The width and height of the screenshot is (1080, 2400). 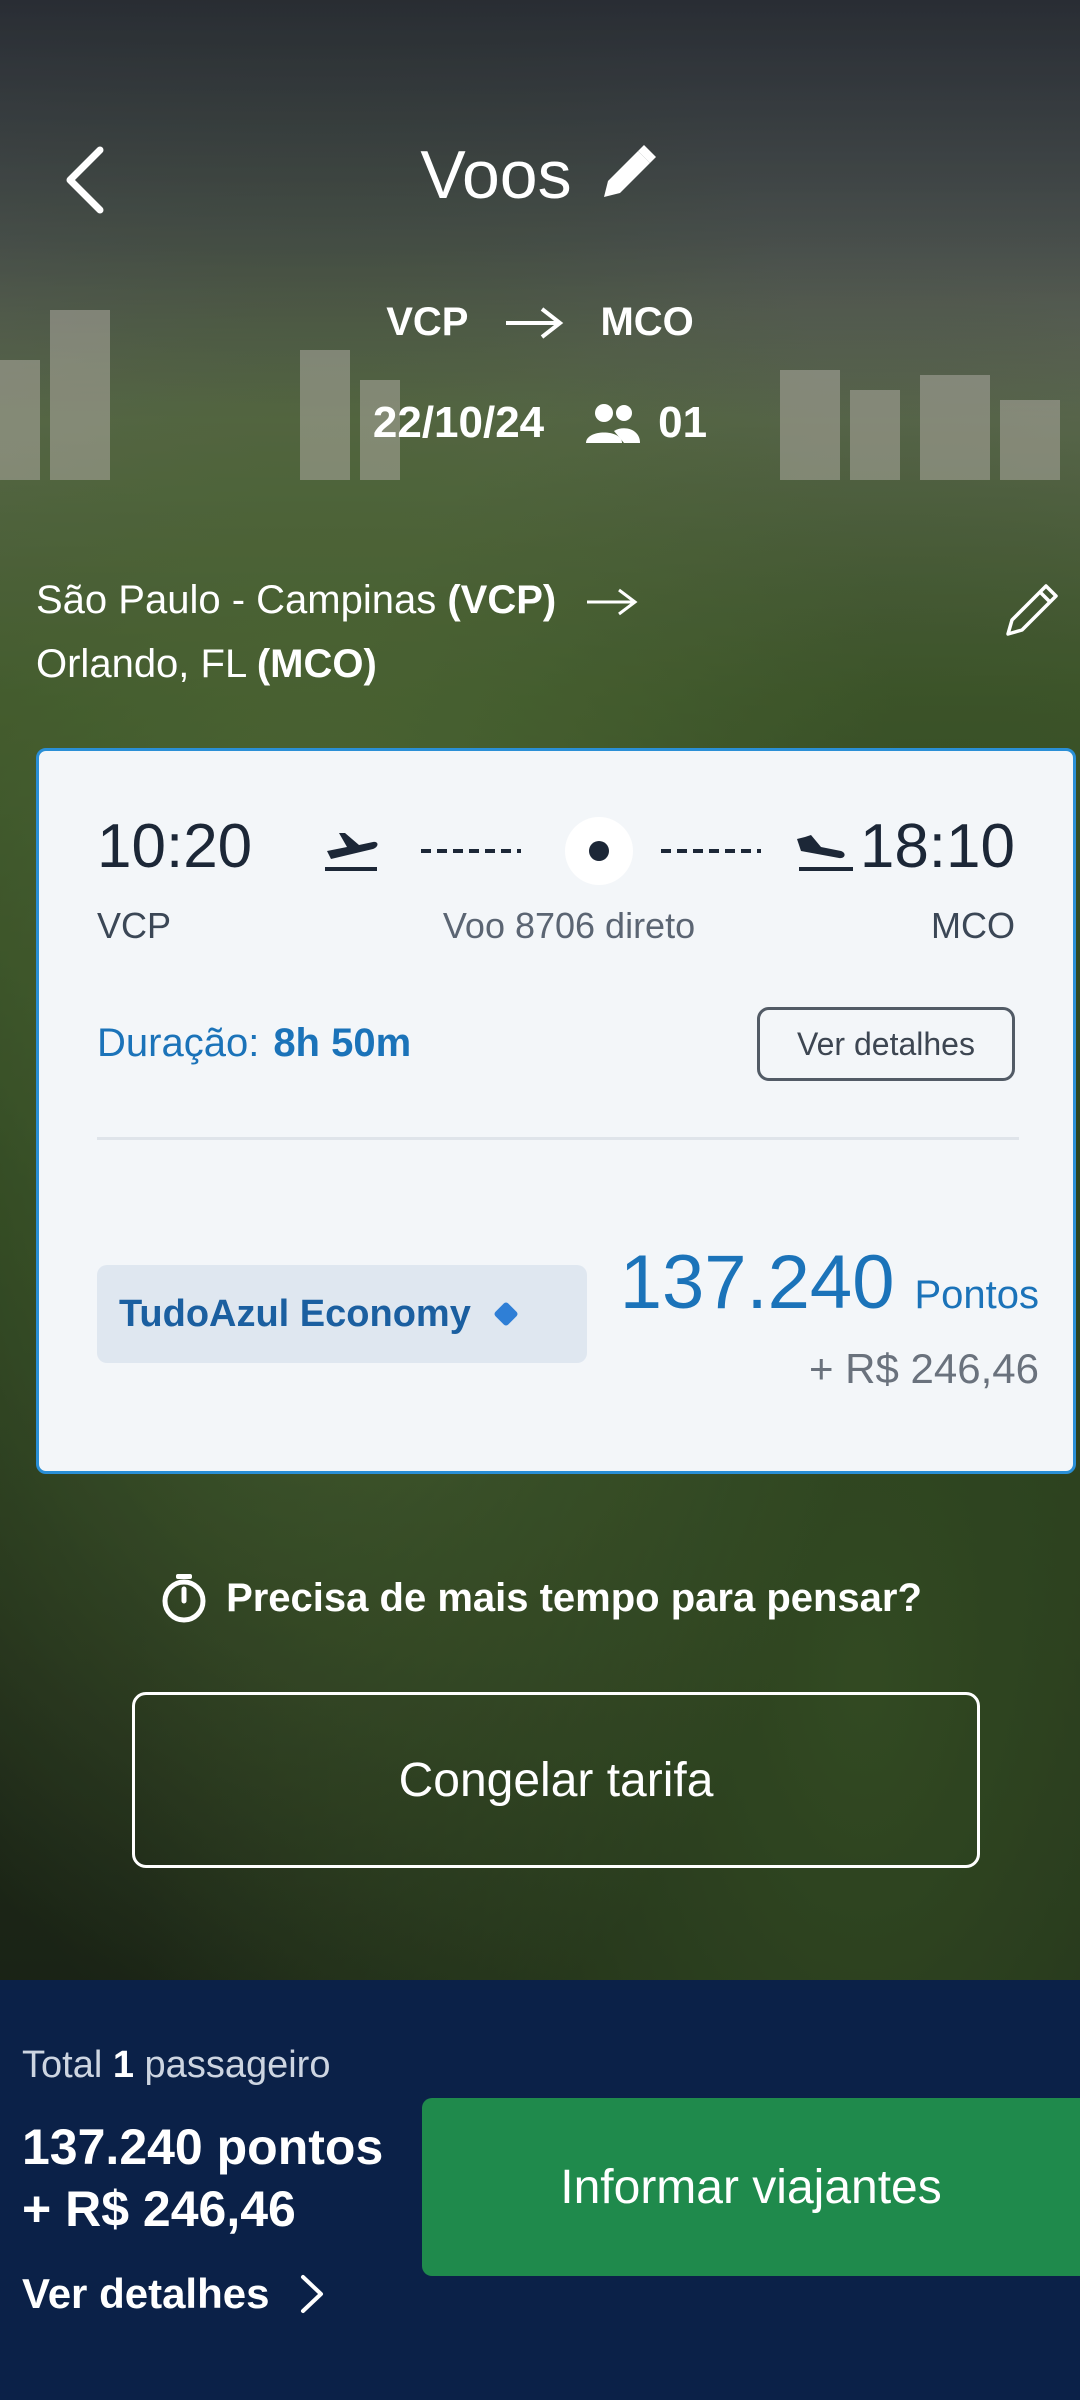 What do you see at coordinates (886, 1044) in the screenshot?
I see `view-details-button: Ver detalhes` at bounding box center [886, 1044].